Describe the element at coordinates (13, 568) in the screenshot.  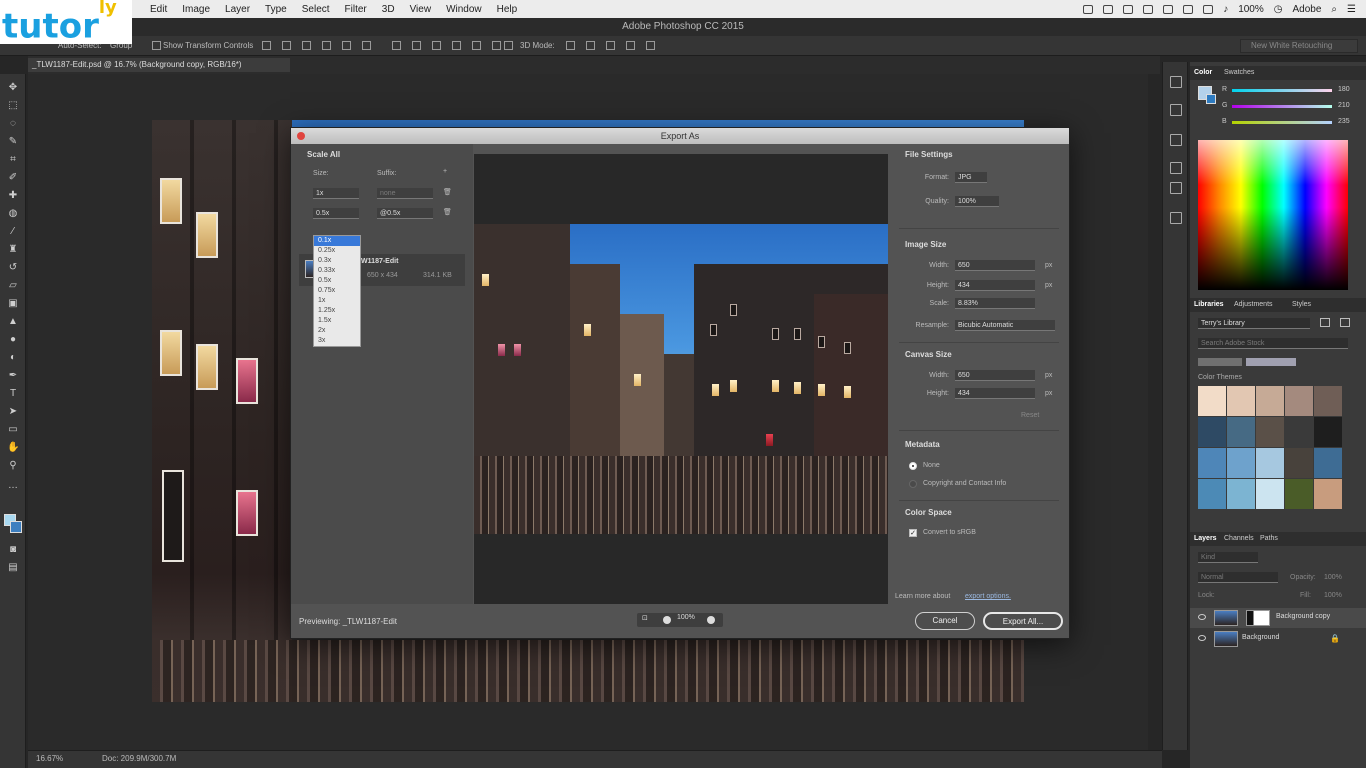
I see `screen-mode-icon: ▤` at that location.